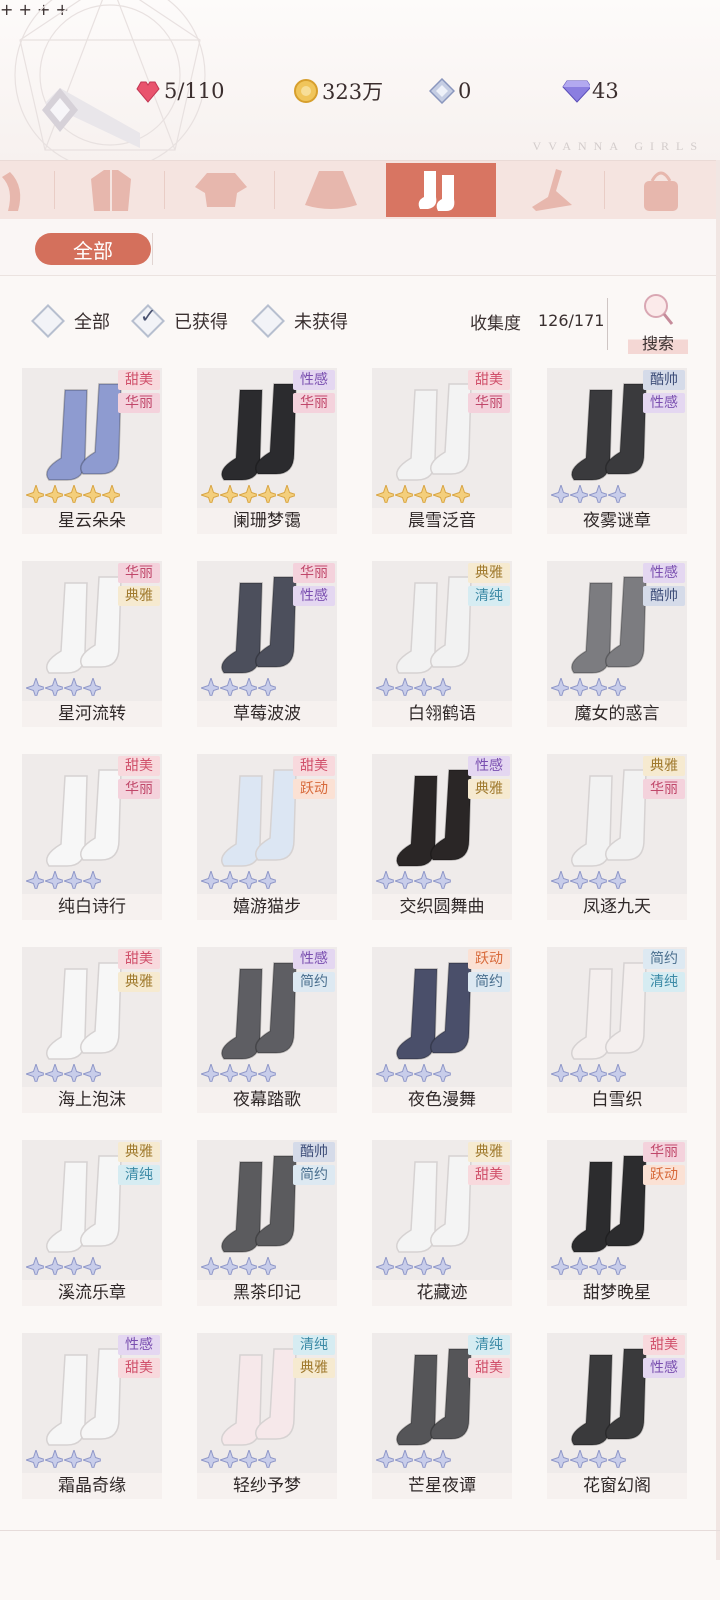 This screenshot has height=1600, width=720. I want to click on item-card: 跃动 简约 夜色漫舞, so click(442, 1033).